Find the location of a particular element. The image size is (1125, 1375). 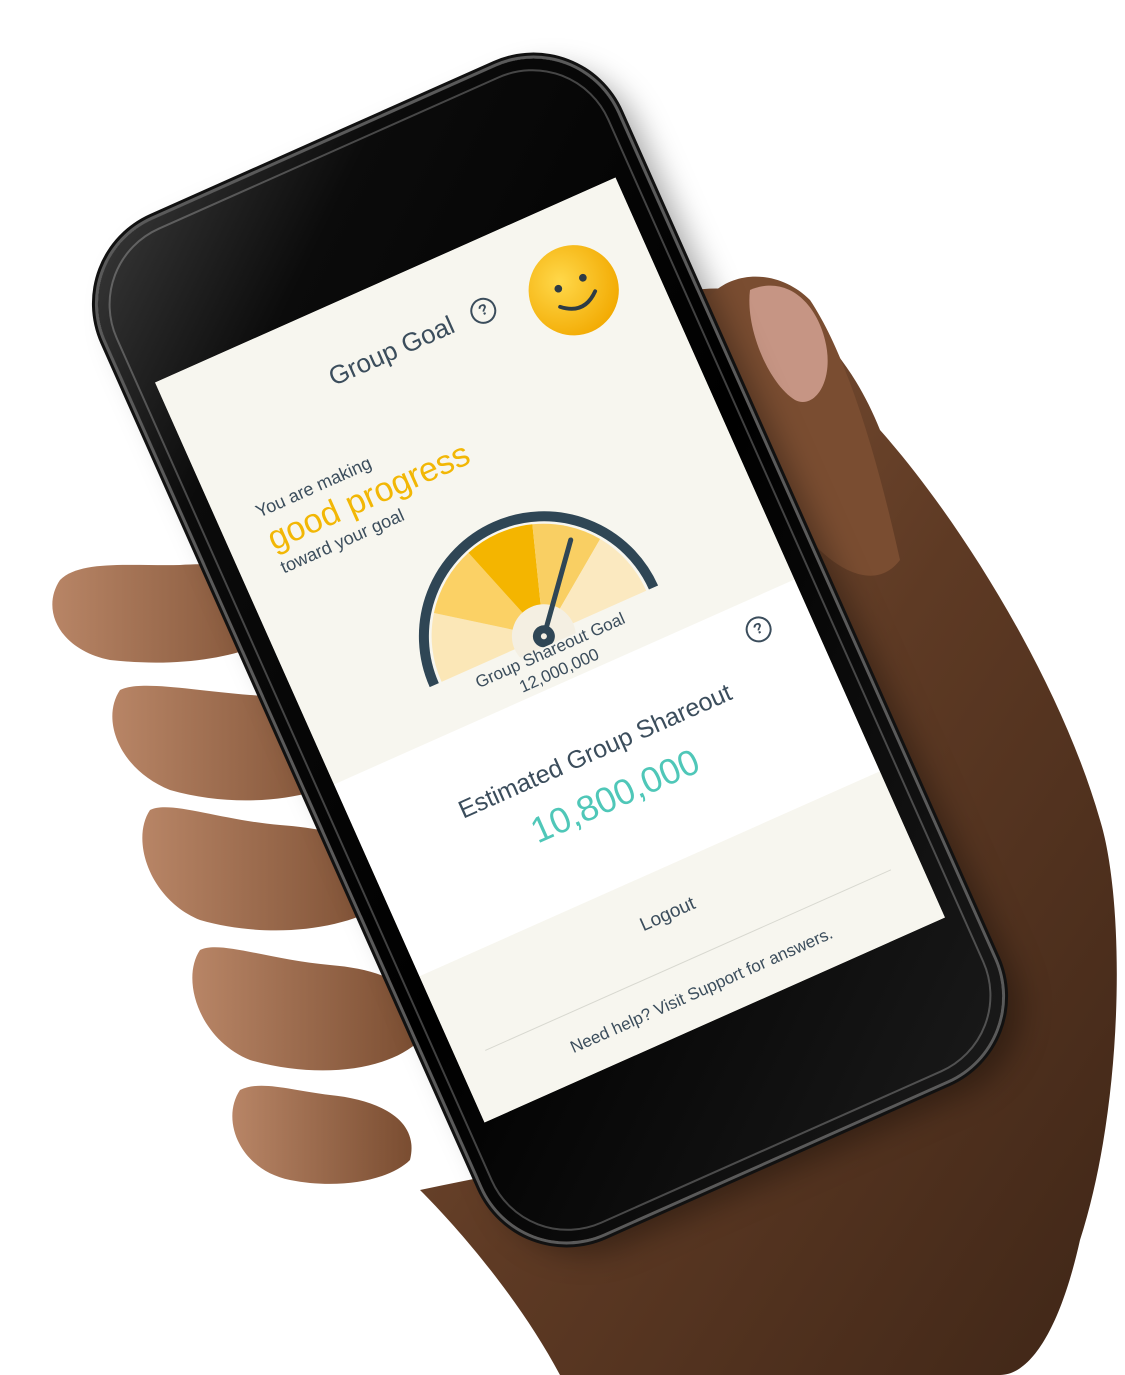

estimate-help-icon: ? is located at coordinates (758, 629).